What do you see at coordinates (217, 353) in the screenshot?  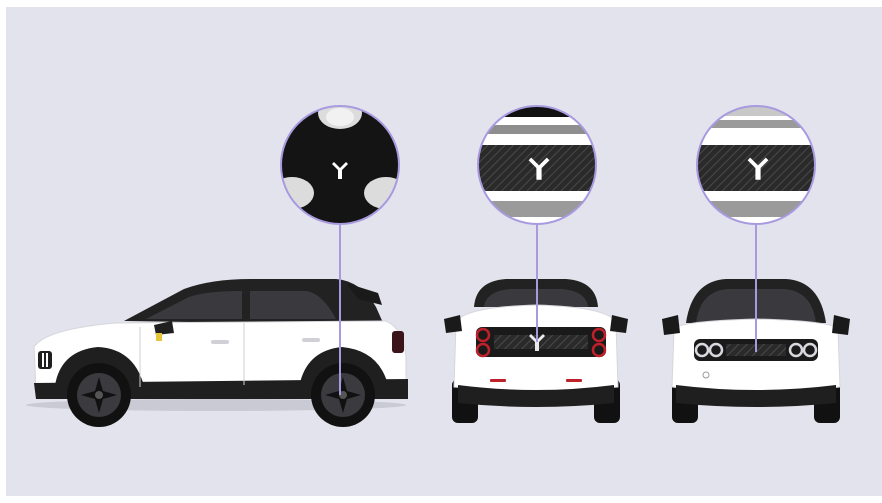 I see `side-view-car` at bounding box center [217, 353].